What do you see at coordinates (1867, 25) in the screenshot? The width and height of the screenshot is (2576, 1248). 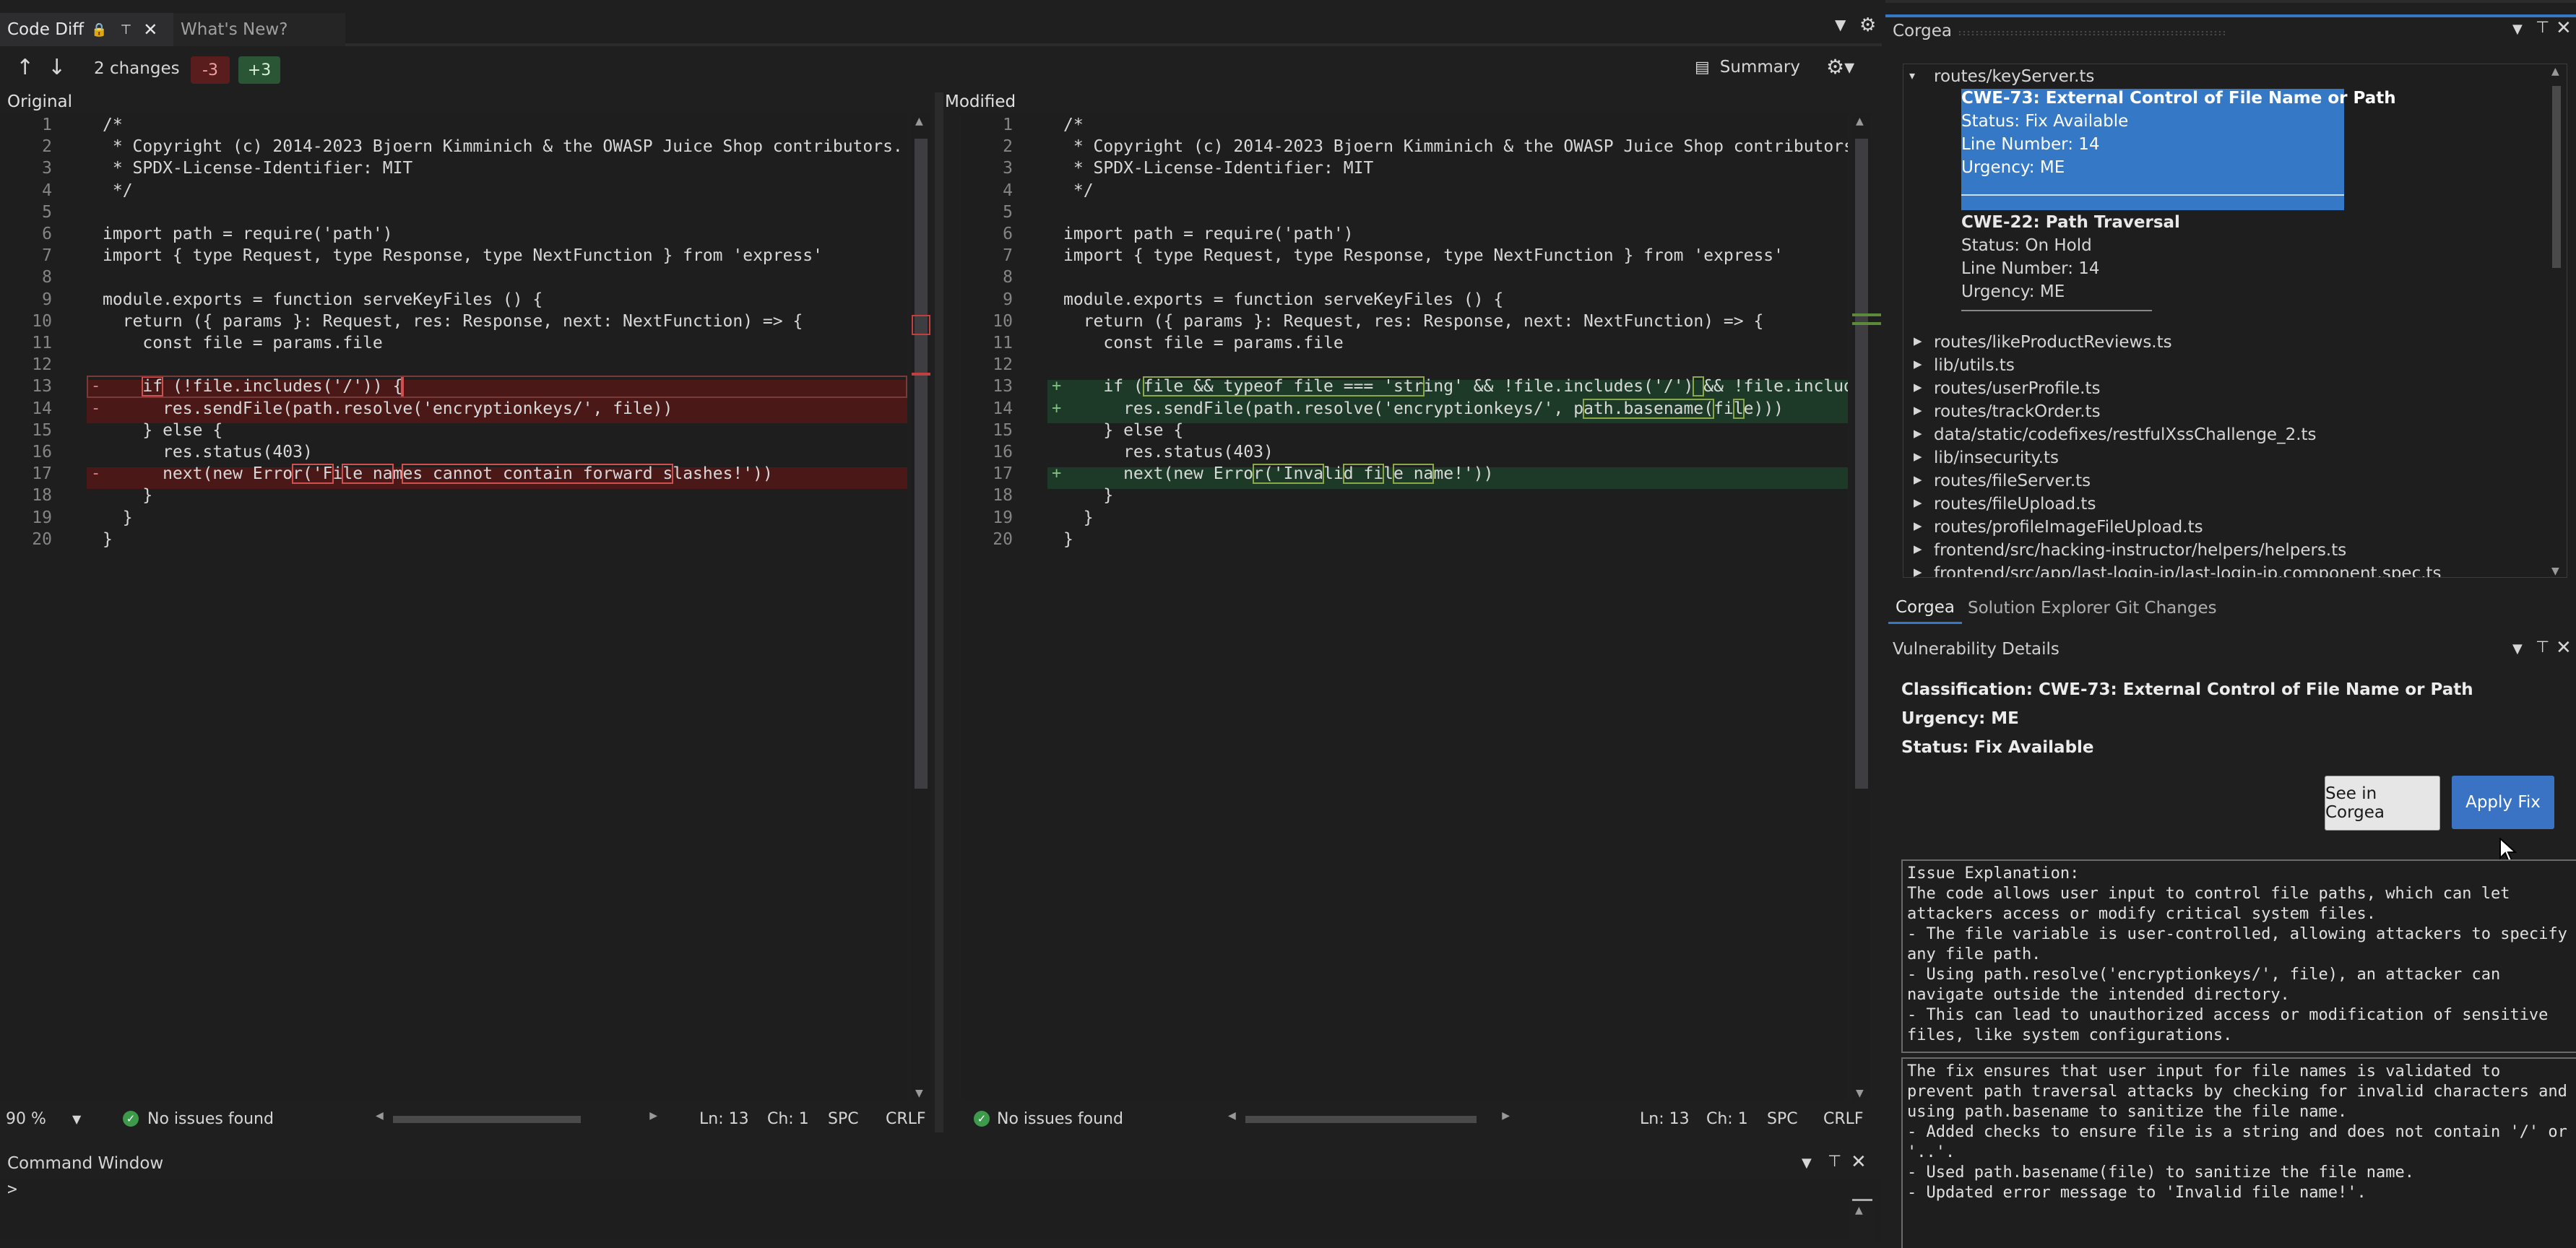 I see `gear-icon: ⚙` at bounding box center [1867, 25].